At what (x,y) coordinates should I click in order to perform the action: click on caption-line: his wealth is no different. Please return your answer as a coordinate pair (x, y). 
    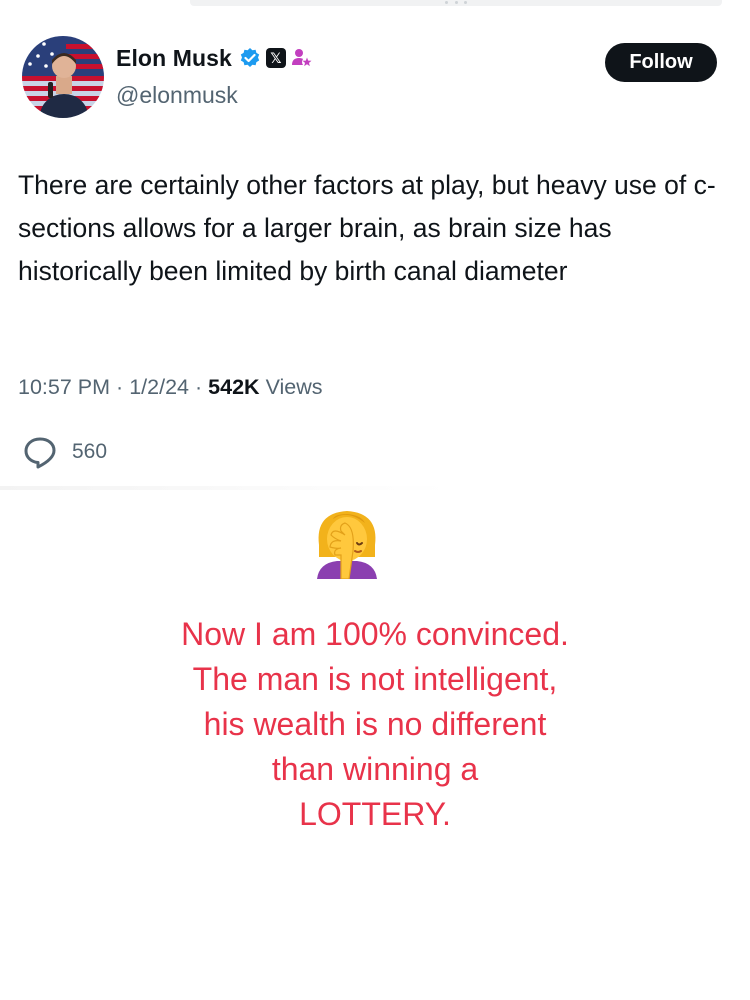
    Looking at the image, I should click on (375, 724).